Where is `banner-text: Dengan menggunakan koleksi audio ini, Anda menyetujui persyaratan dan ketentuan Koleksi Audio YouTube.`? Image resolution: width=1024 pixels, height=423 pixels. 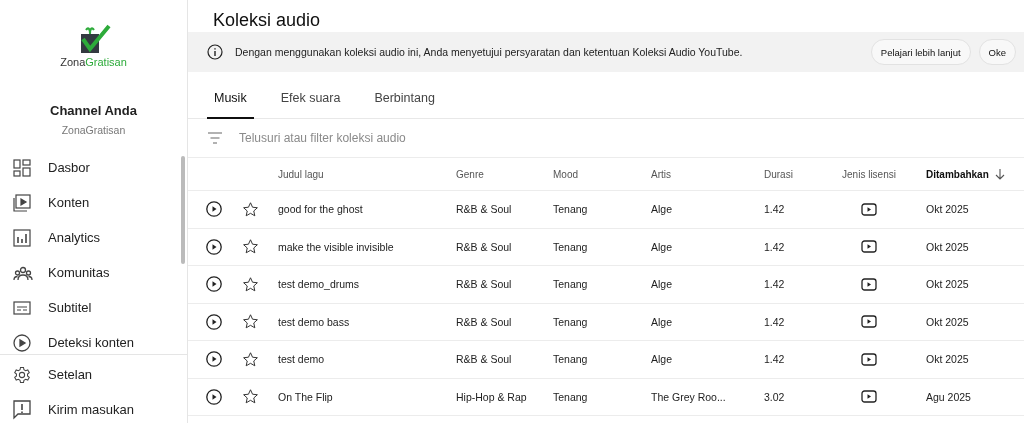 banner-text: Dengan menggunakan koleksi audio ini, Anda menyetujui persyaratan dan ketentuan Koleksi Audio YouTube. is located at coordinates (489, 52).